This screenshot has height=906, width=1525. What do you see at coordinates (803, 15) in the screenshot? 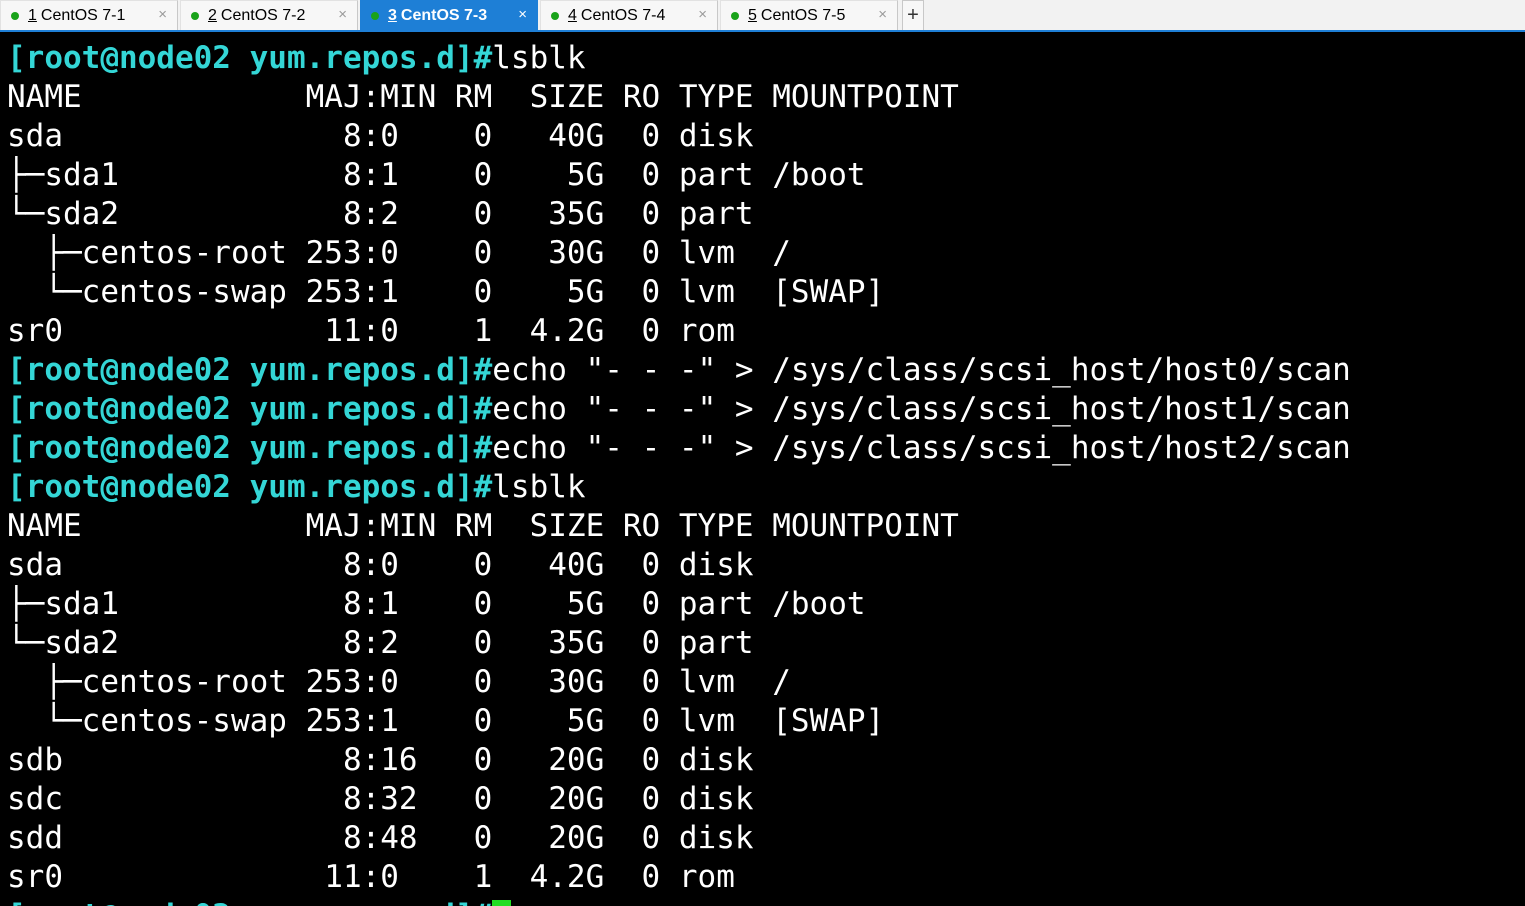
I see `tab-label: CentOS 7-5` at bounding box center [803, 15].